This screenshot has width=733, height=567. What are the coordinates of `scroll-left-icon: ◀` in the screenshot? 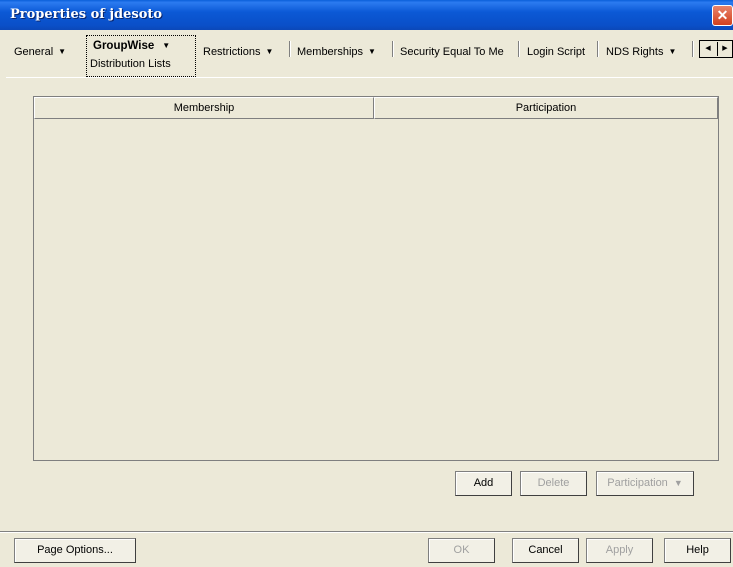 It's located at (708, 49).